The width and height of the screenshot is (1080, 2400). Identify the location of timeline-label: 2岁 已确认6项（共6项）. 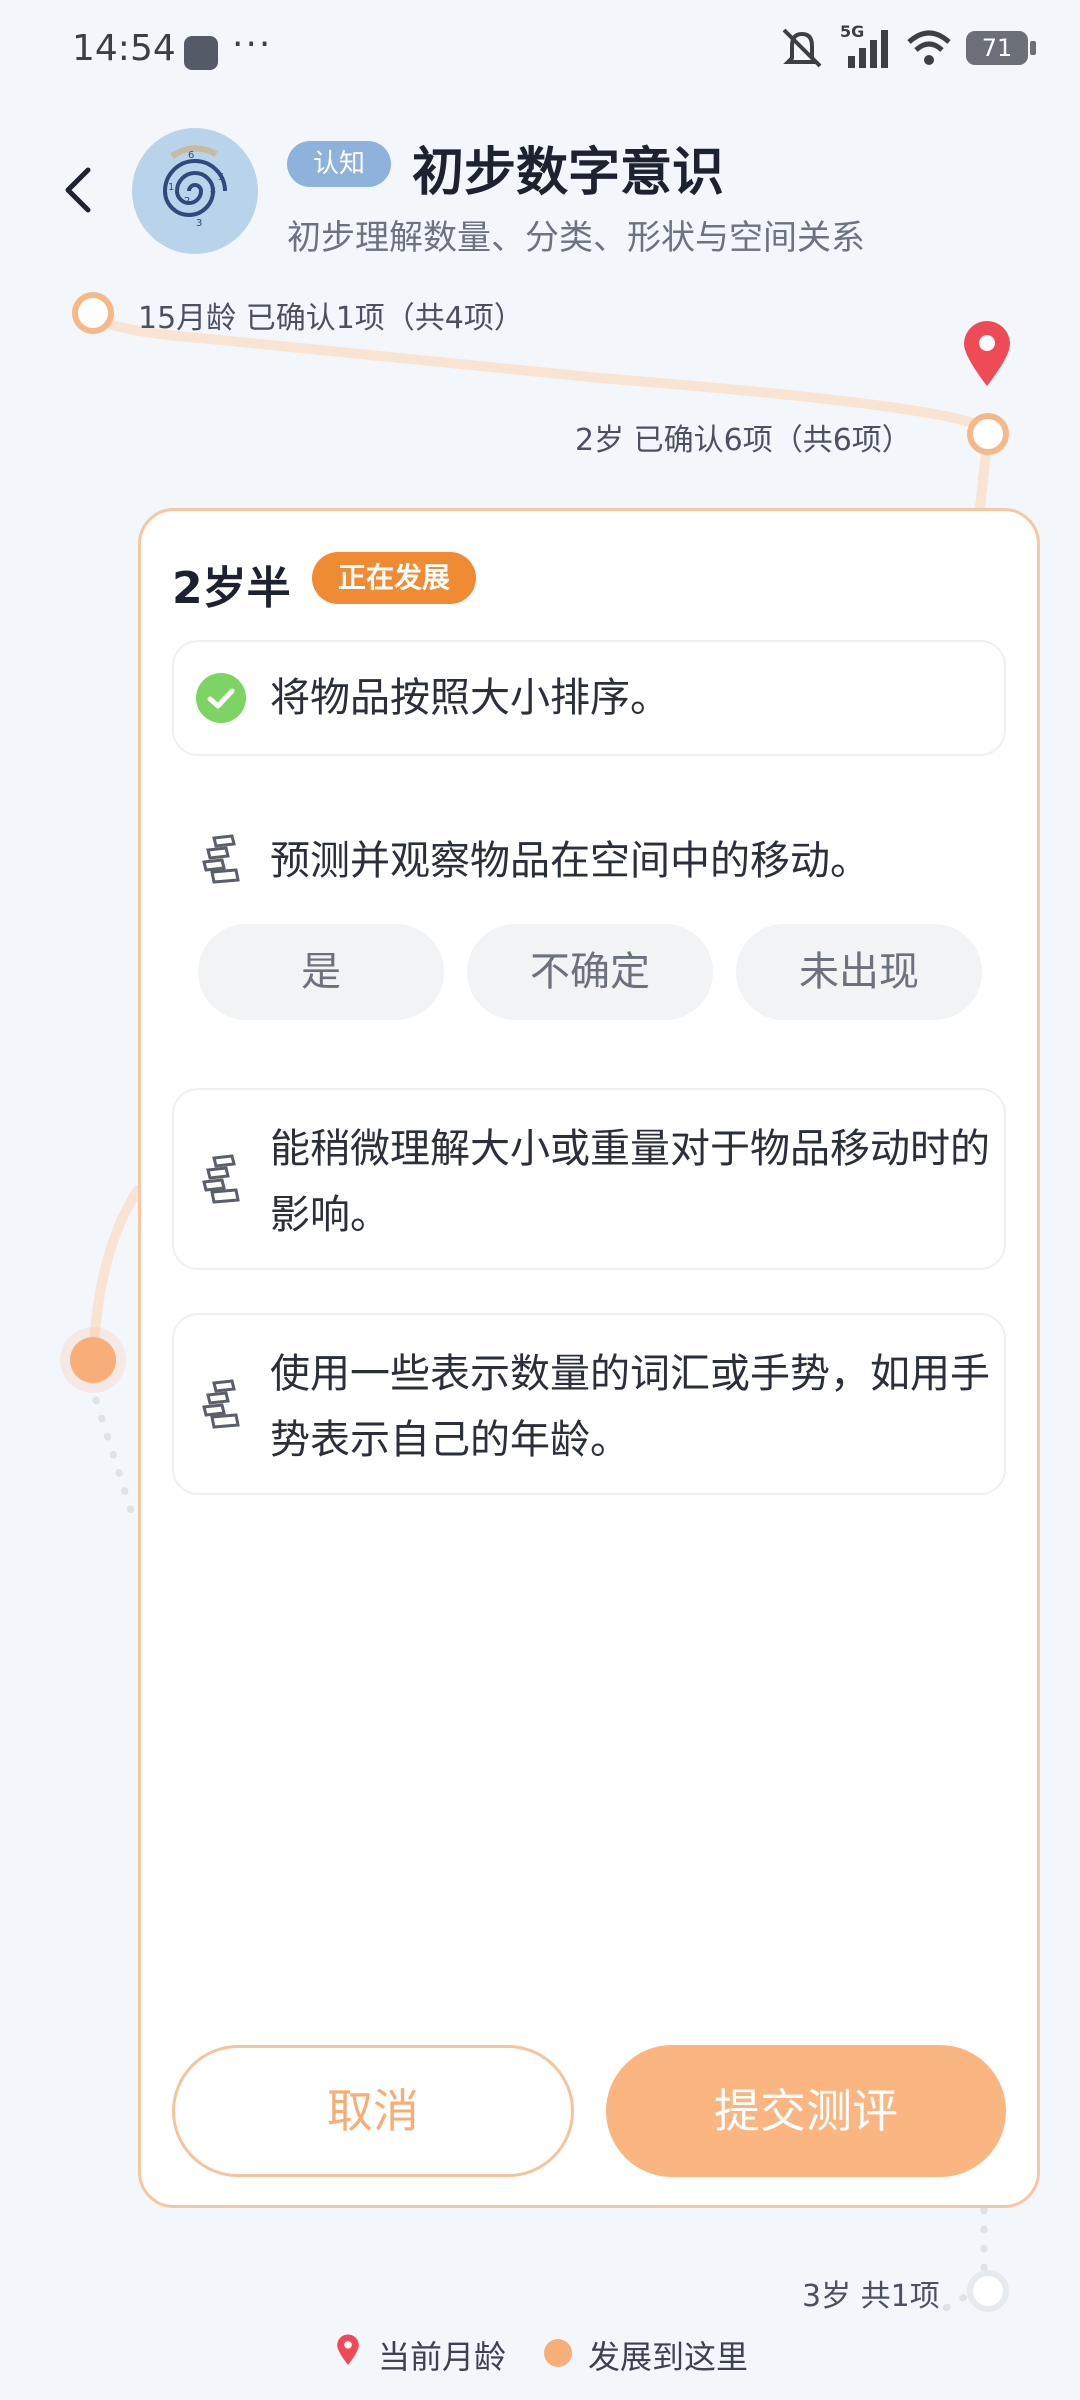
(743, 440).